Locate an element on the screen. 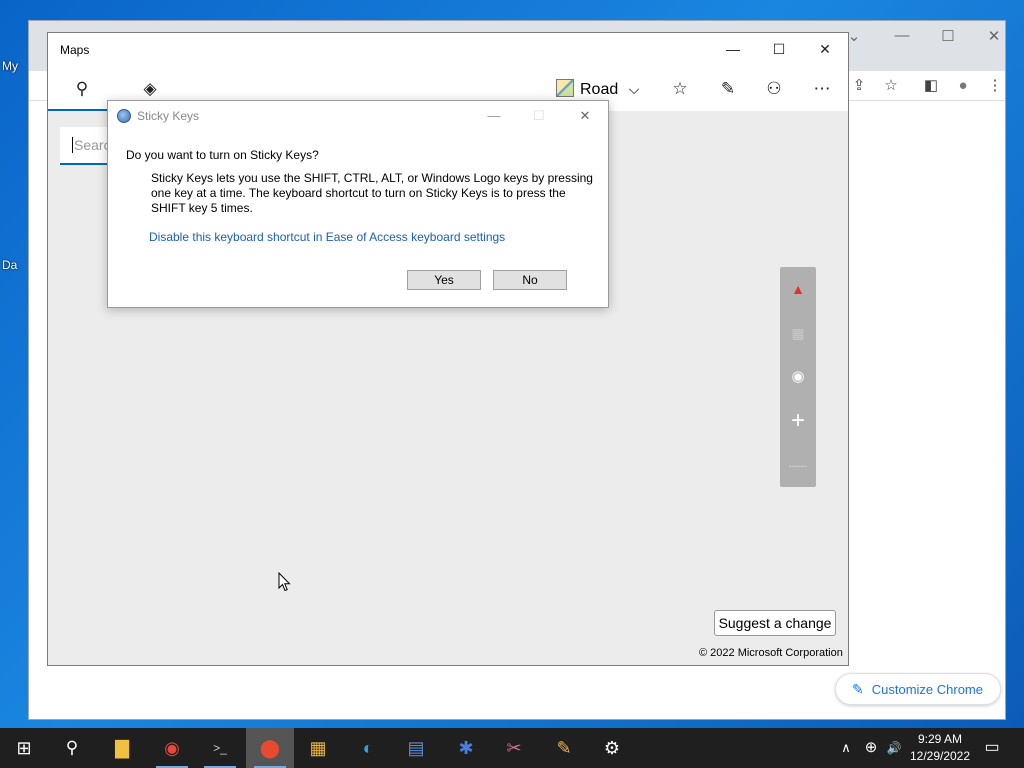 Image resolution: width=1024 pixels, height=768 pixels. taskbar-settings-app-icon: ✱ is located at coordinates (466, 748).